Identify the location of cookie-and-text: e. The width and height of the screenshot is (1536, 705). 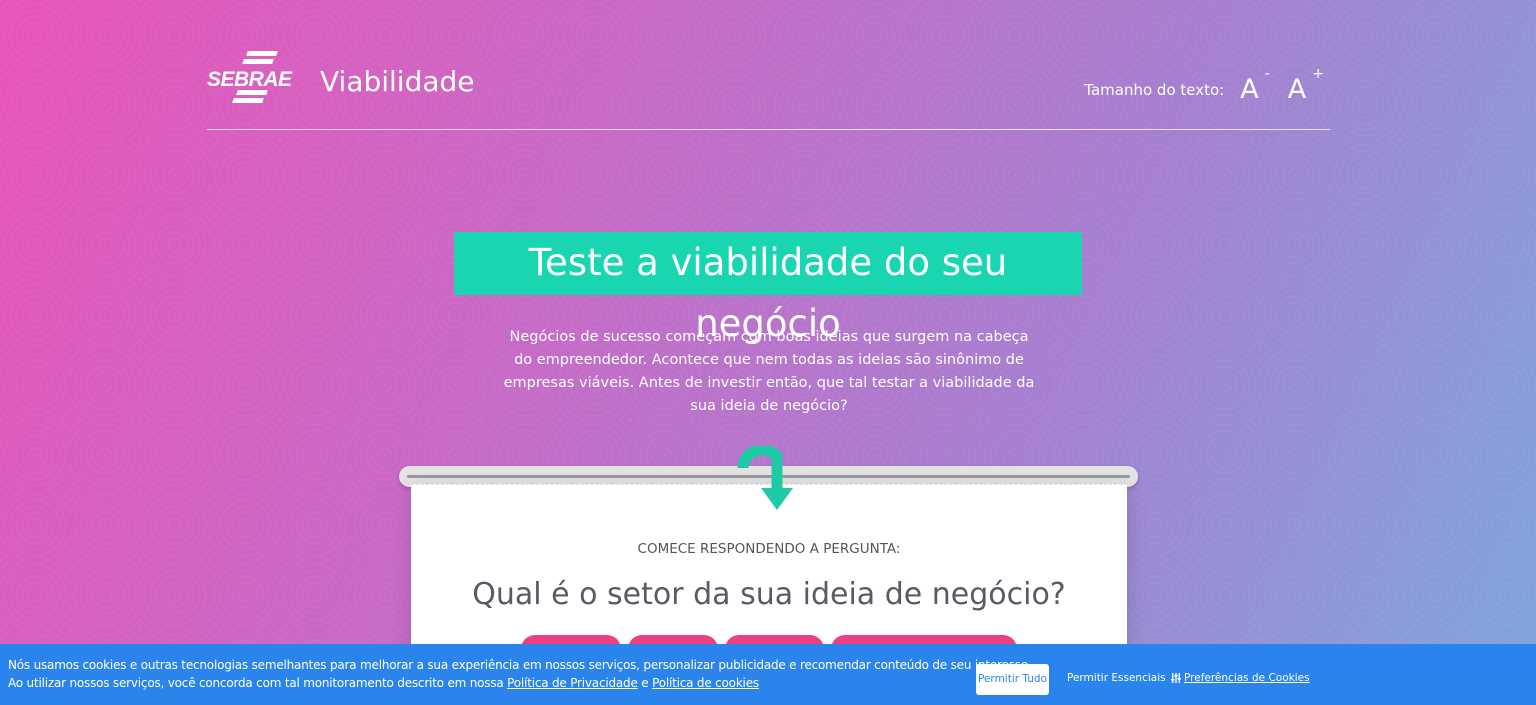
(645, 683).